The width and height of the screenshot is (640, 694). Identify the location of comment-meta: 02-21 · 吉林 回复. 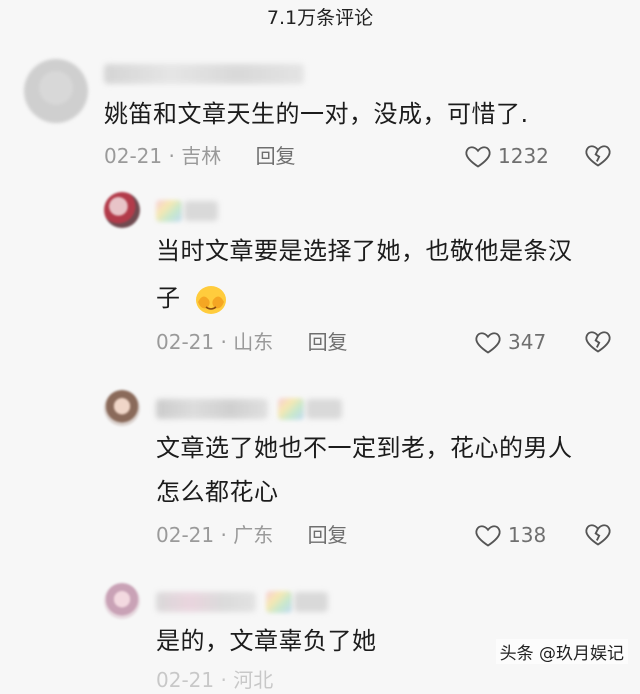
(200, 156).